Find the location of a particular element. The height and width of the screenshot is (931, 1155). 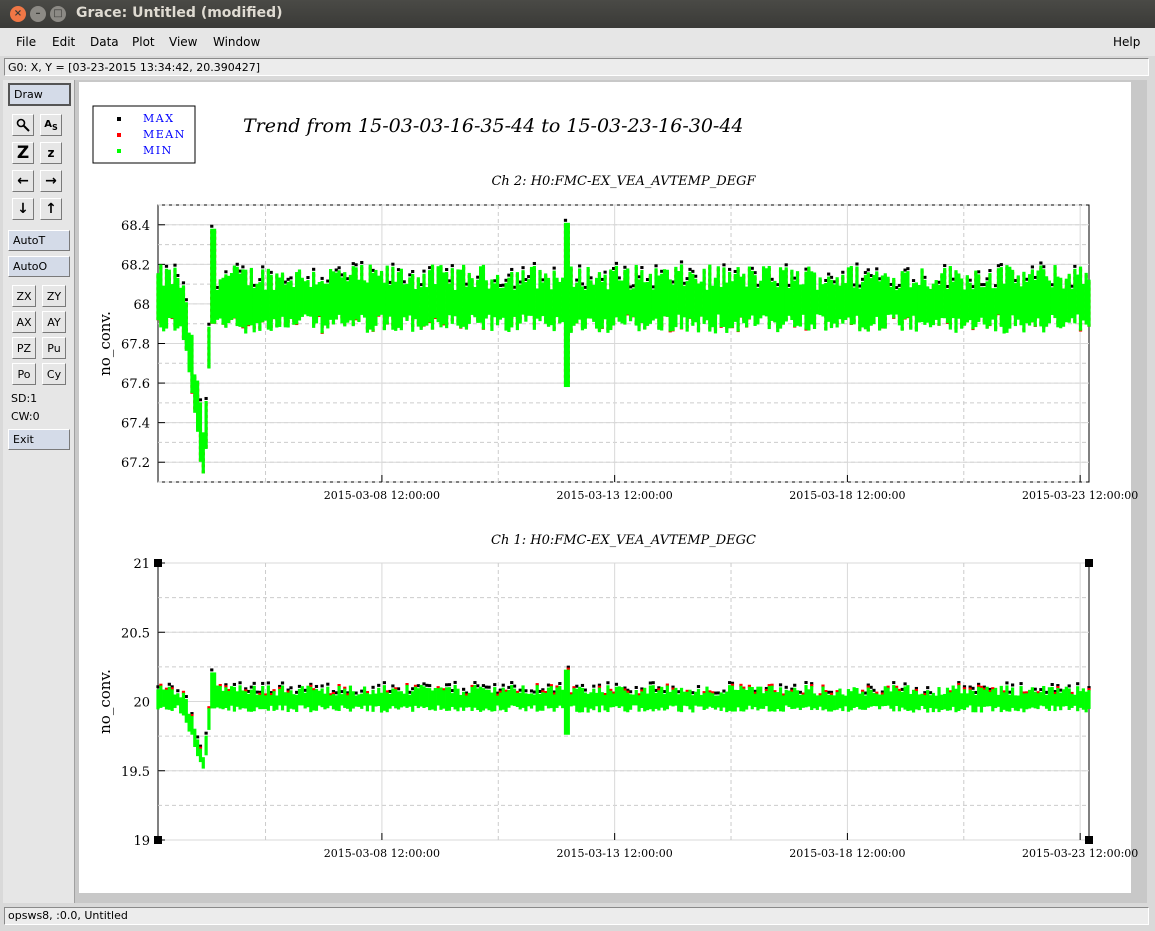

autoscale-on-set-button: AutoO is located at coordinates (39, 266).